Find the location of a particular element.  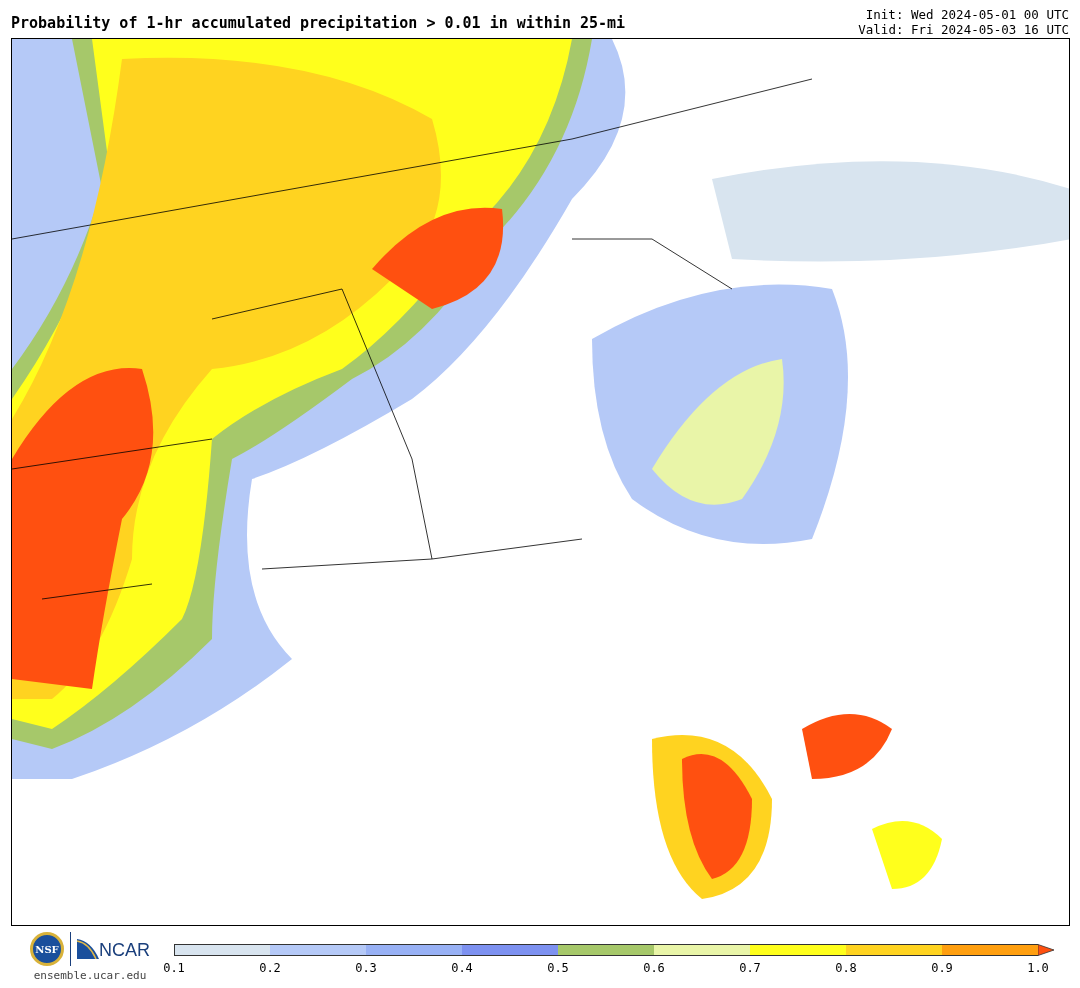

nsf-logo: NSF is located at coordinates (47, 949).